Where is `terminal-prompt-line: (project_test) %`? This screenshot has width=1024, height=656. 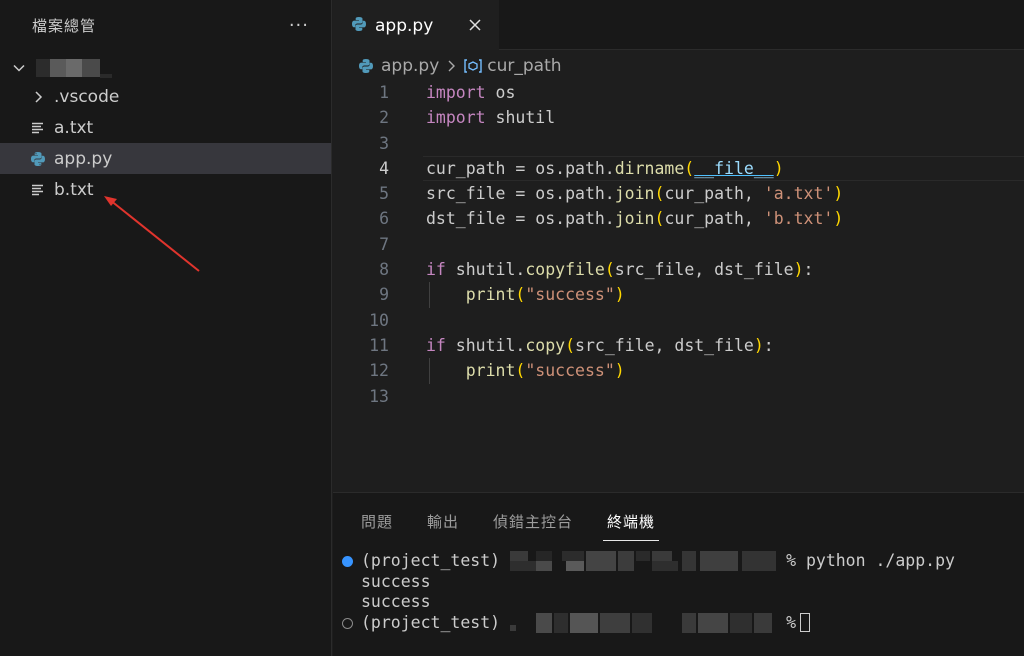 terminal-prompt-line: (project_test) % is located at coordinates (678, 623).